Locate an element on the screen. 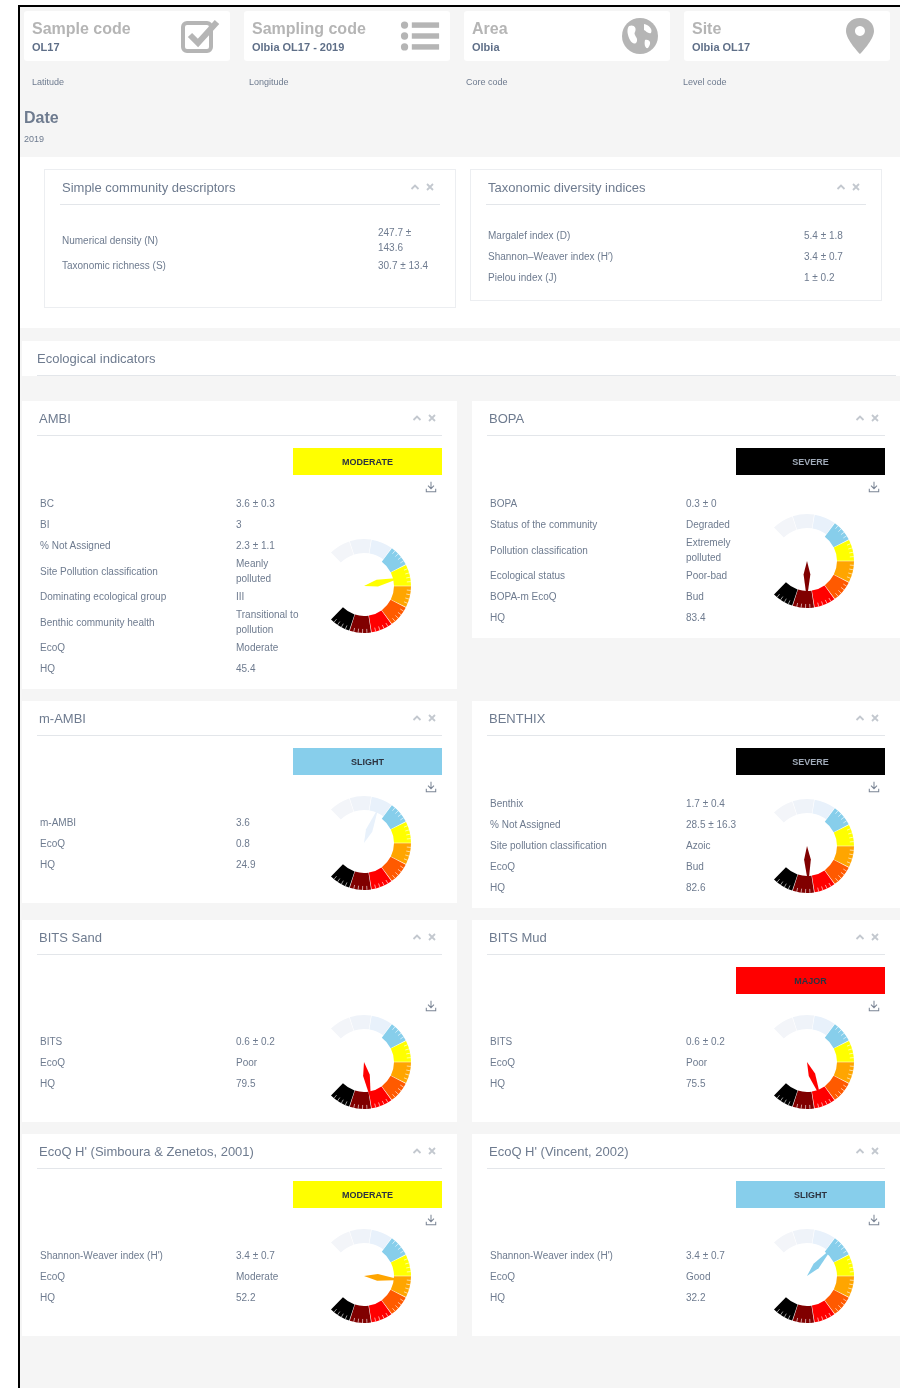 The image size is (900, 1388). row-label: Pielou index (J) is located at coordinates (522, 277).